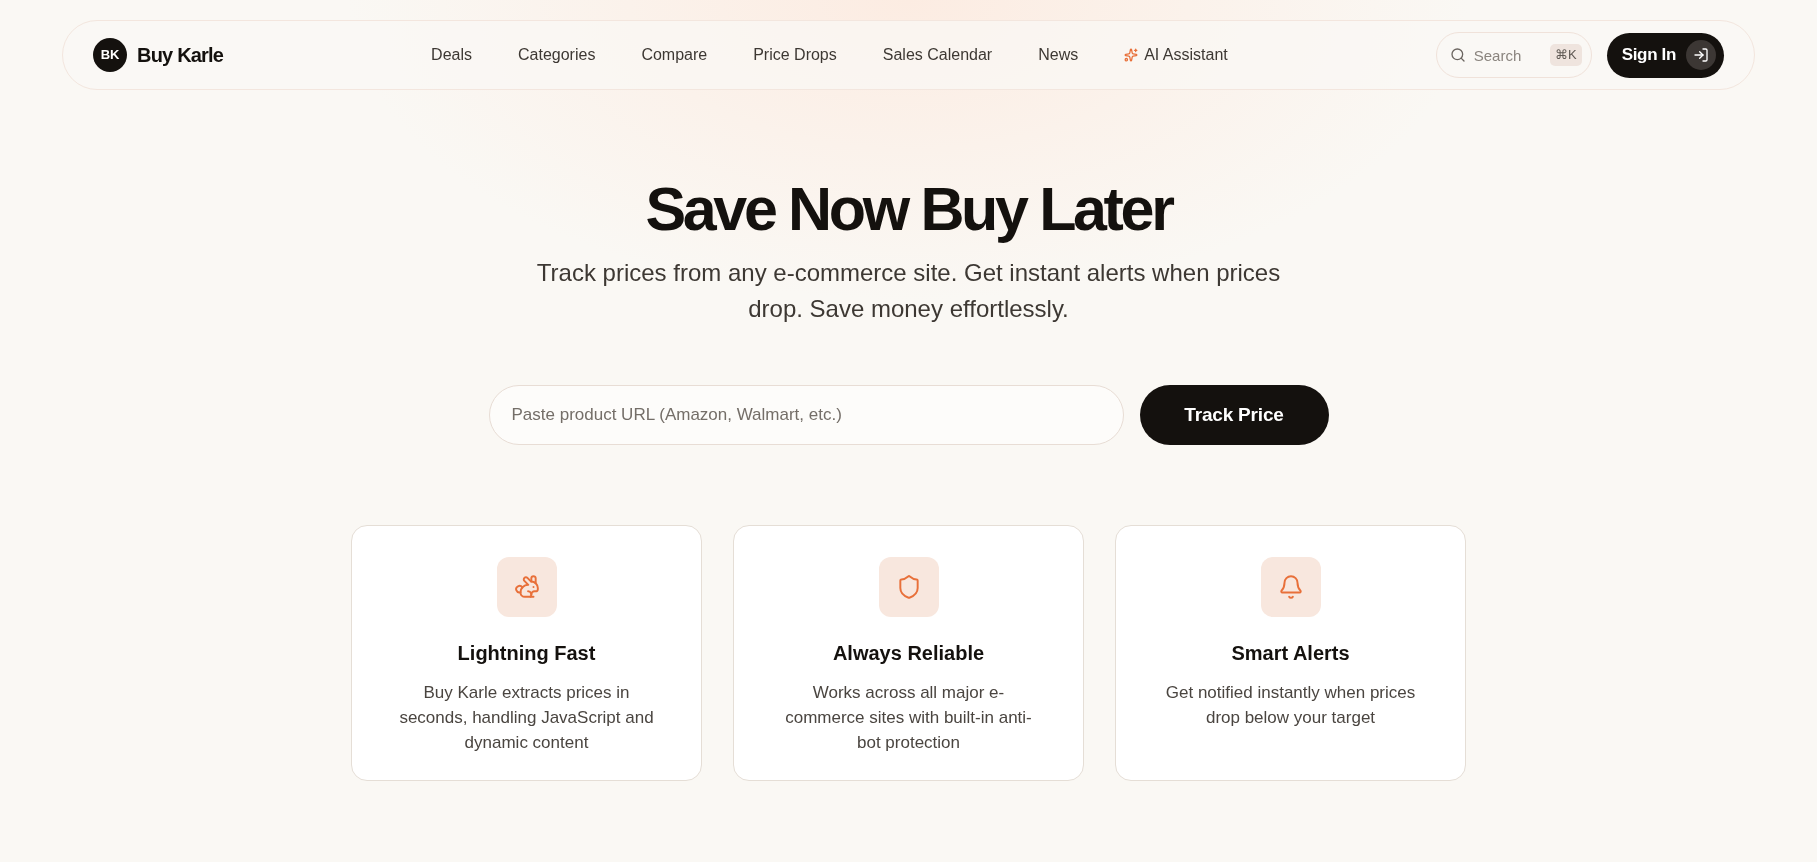 The height and width of the screenshot is (862, 1817). I want to click on shield-icon, so click(908, 587).